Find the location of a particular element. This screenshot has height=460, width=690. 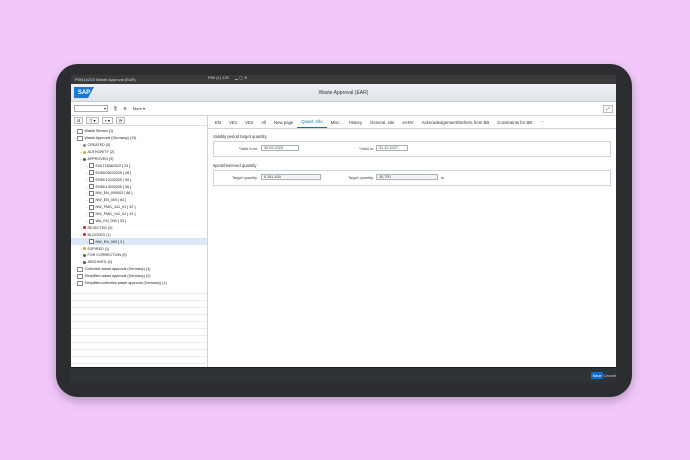

tab-eanv: eANV is located at coordinates (407, 124).